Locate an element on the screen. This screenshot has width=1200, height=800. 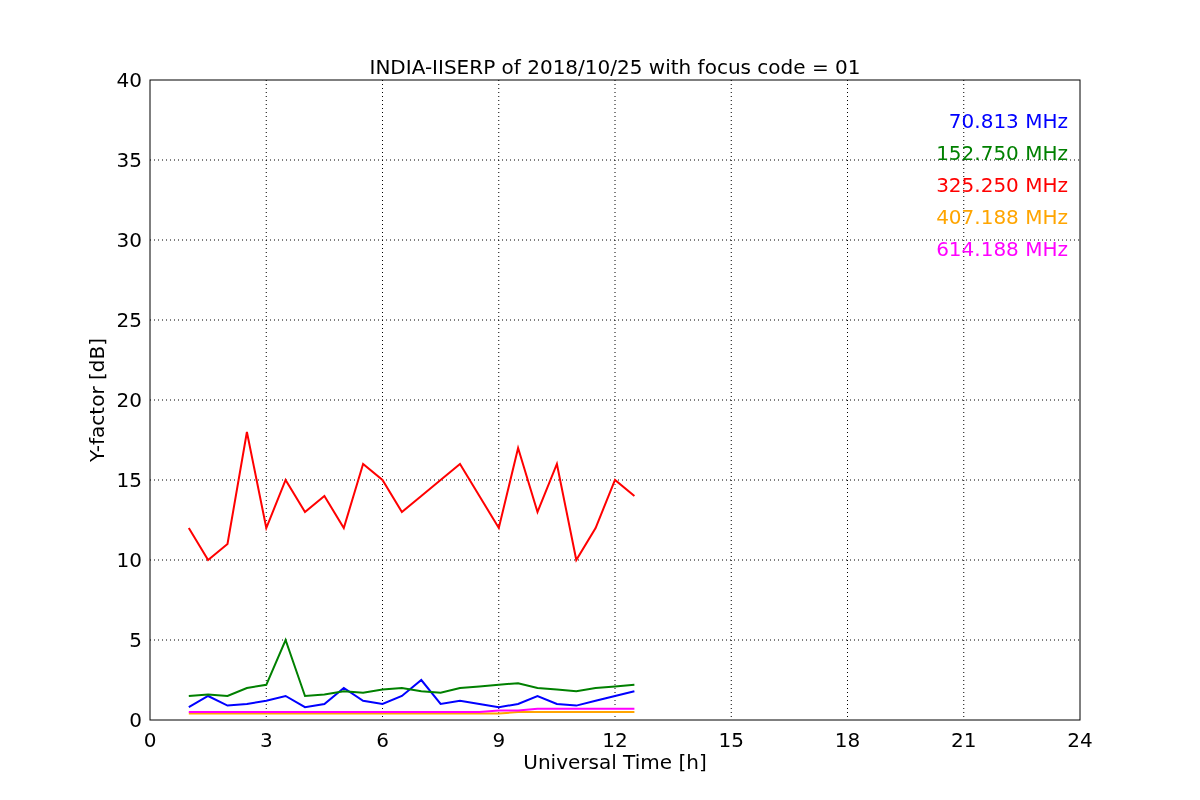
legend-label: 152.750 MHz is located at coordinates (1002, 153).